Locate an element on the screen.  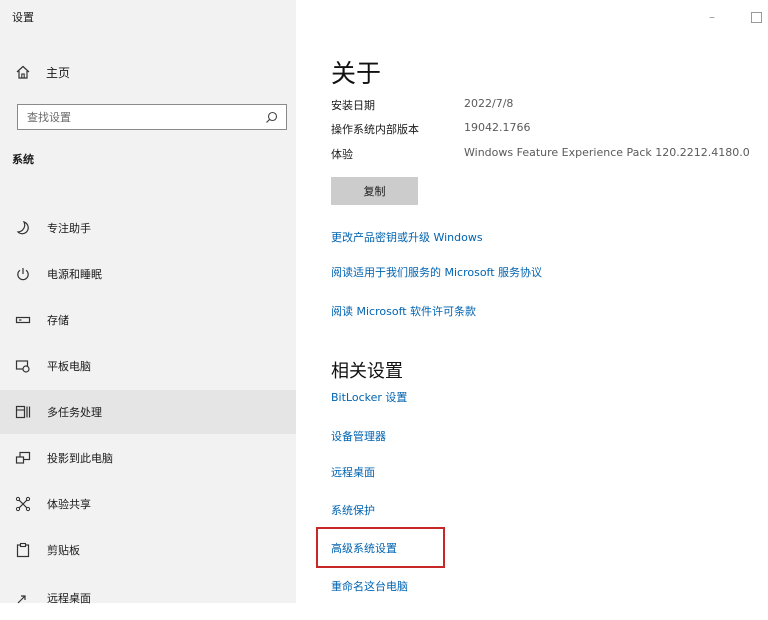
spec-value-os-build: 19042.1766 is located at coordinates (497, 127).